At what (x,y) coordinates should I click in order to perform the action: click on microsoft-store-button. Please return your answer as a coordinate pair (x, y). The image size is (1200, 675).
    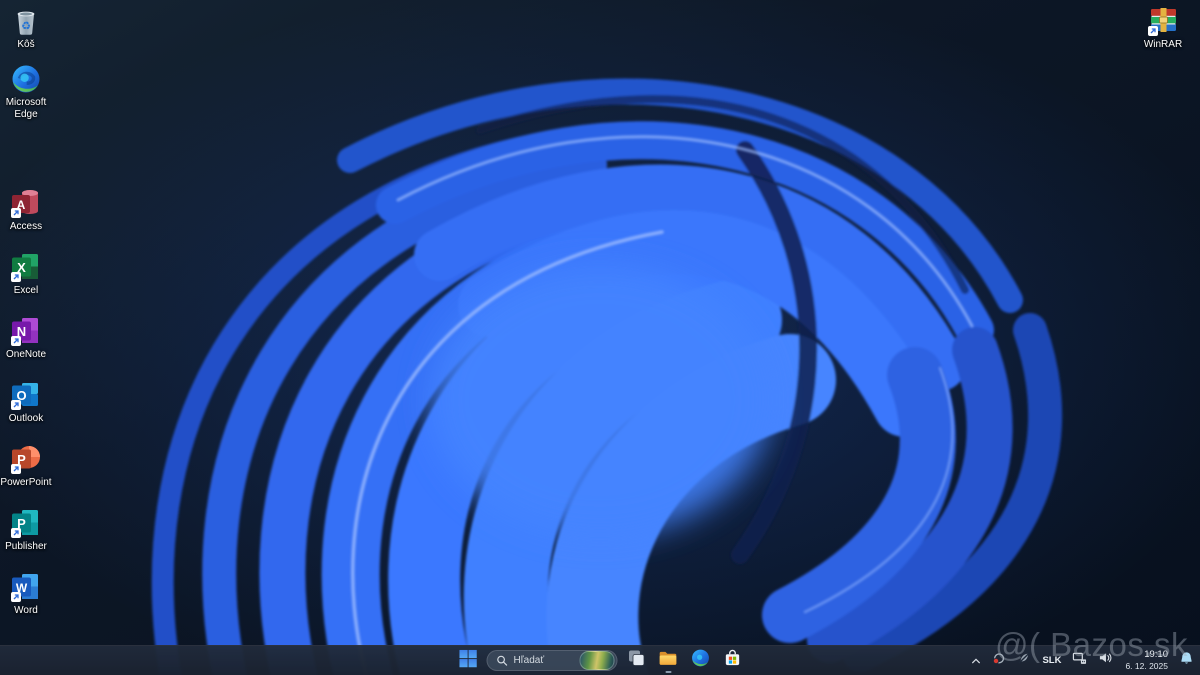
    Looking at the image, I should click on (732, 660).